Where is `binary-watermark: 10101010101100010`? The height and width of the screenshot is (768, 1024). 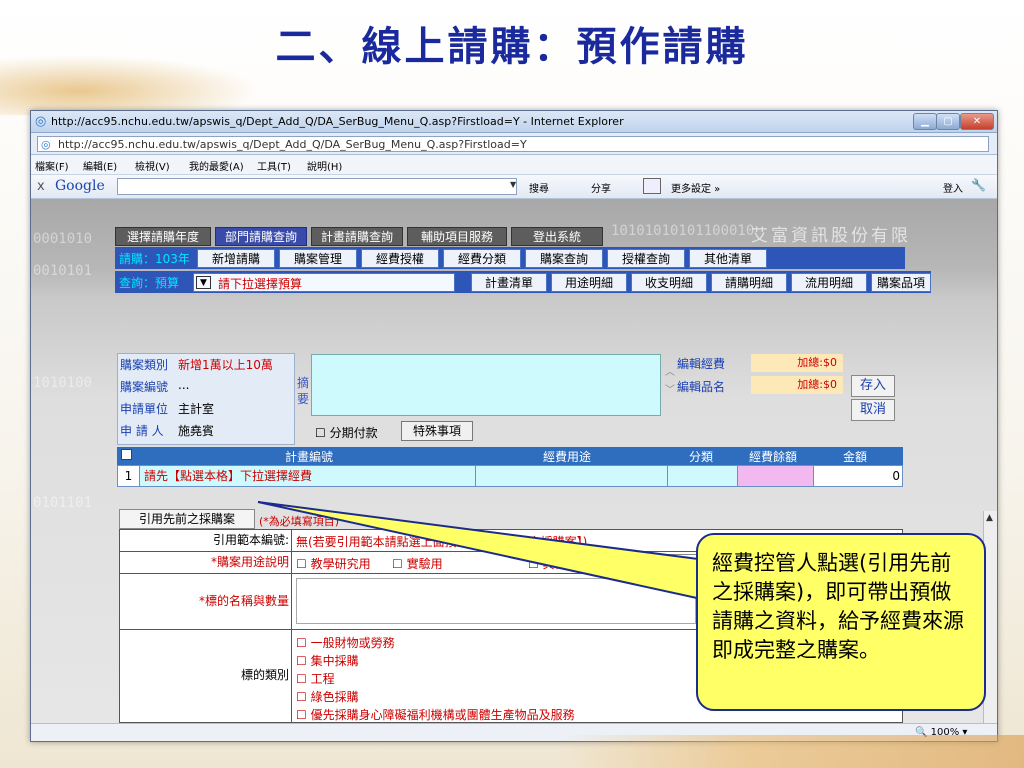 binary-watermark: 10101010101100010 is located at coordinates (683, 231).